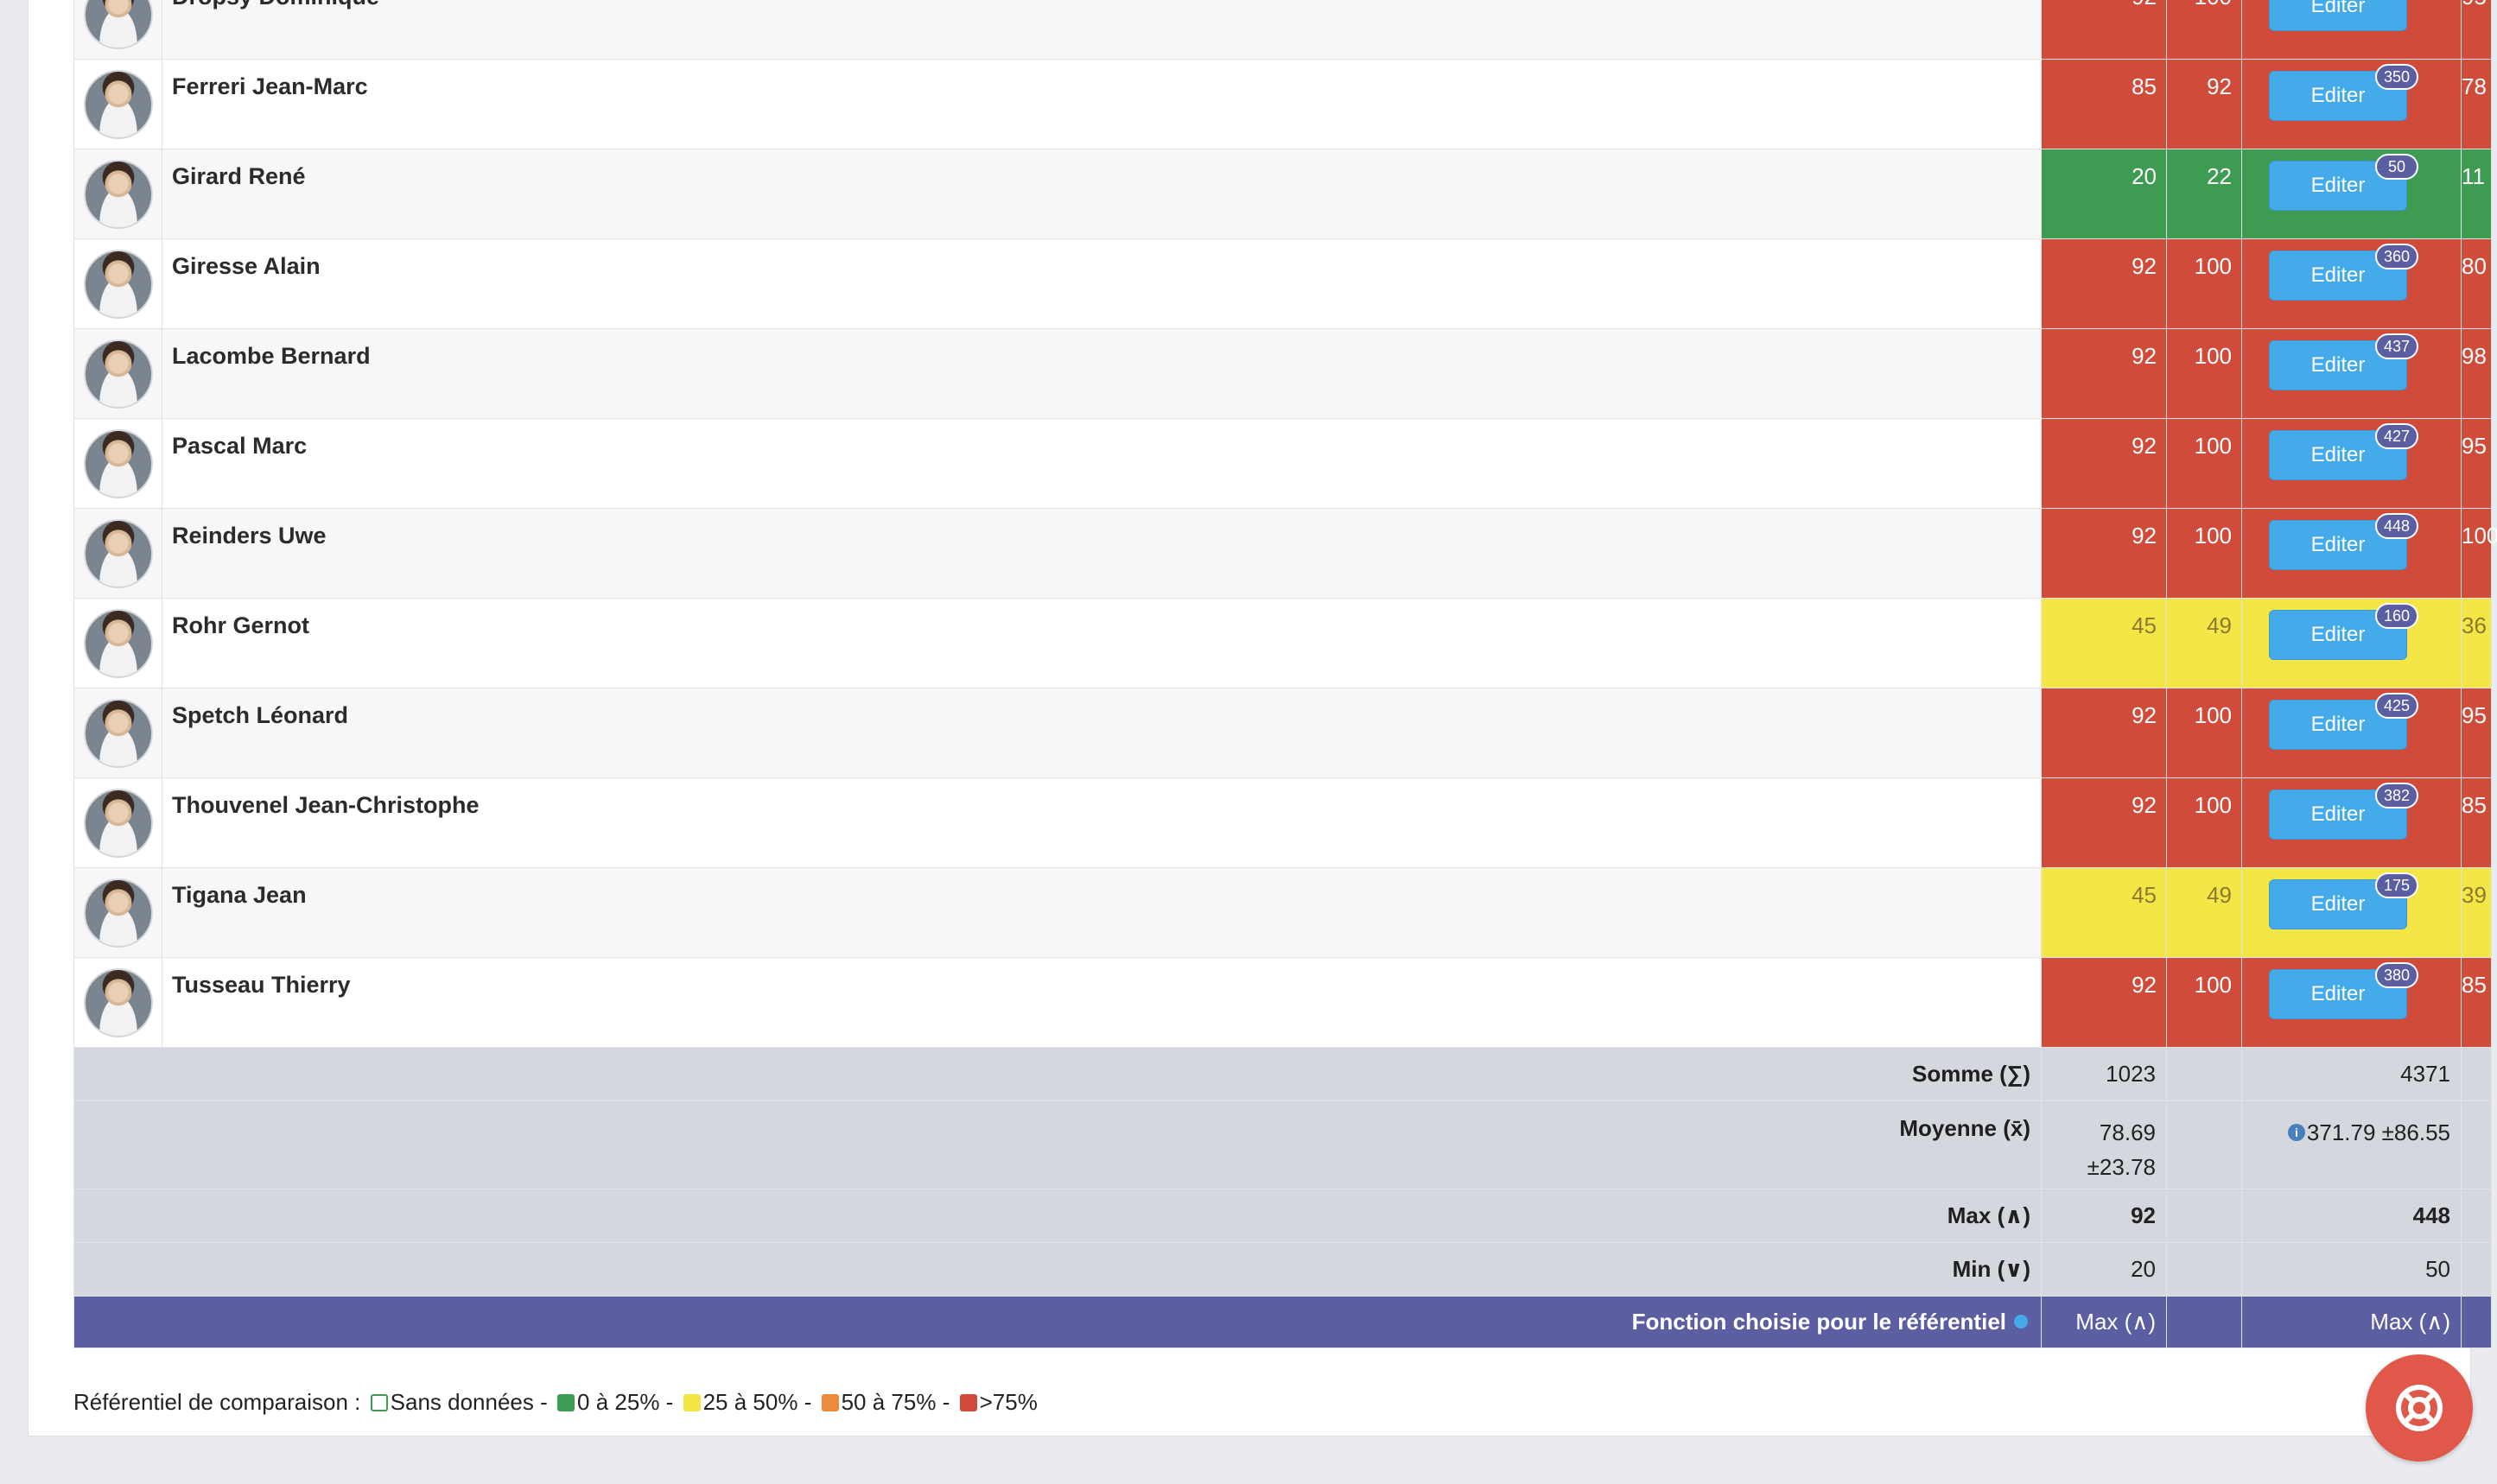 The width and height of the screenshot is (2497, 1484). I want to click on name-cell: Dropsy Dominique, so click(1102, 30).